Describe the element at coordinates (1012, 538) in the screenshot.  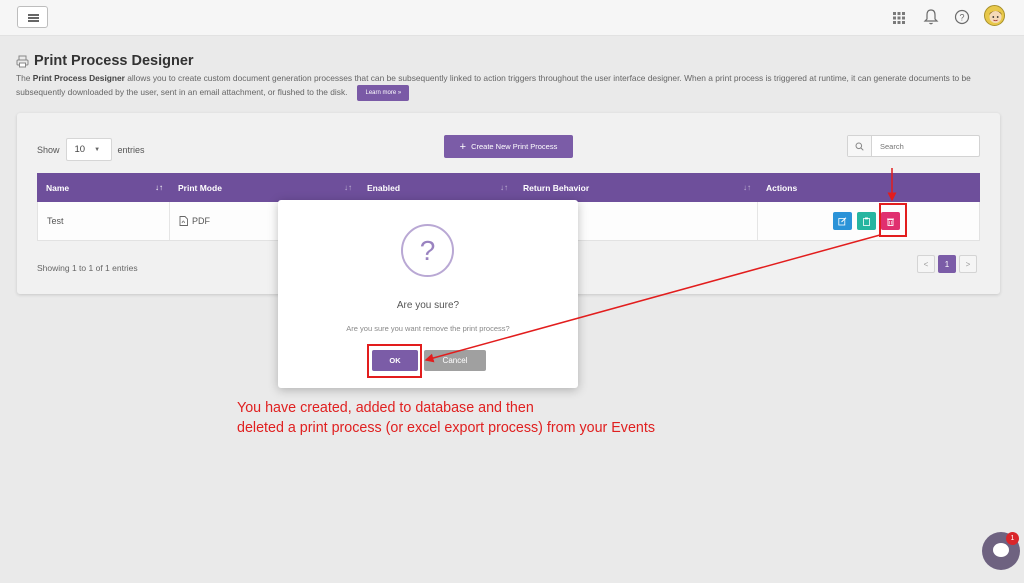
I see `chat-notification-badge: 1` at that location.